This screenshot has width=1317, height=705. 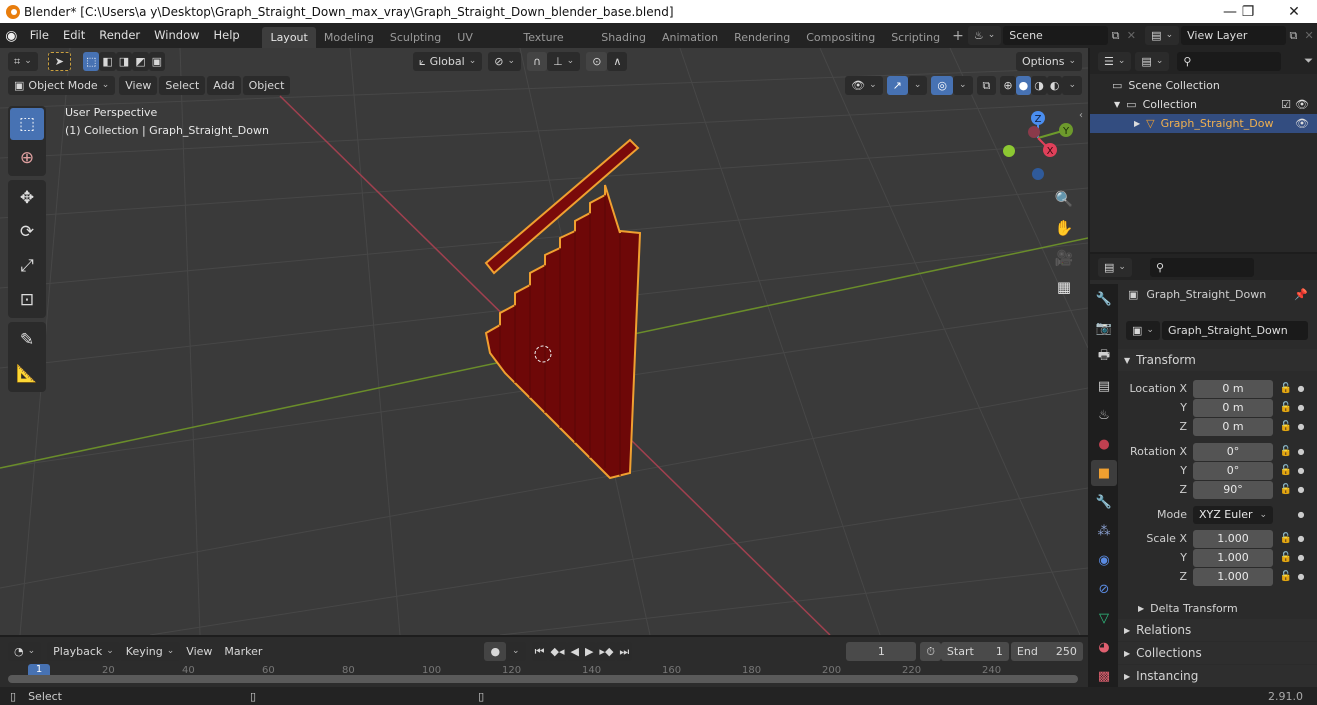 I want to click on start-frame-field: Start 1, so click(x=974, y=651).